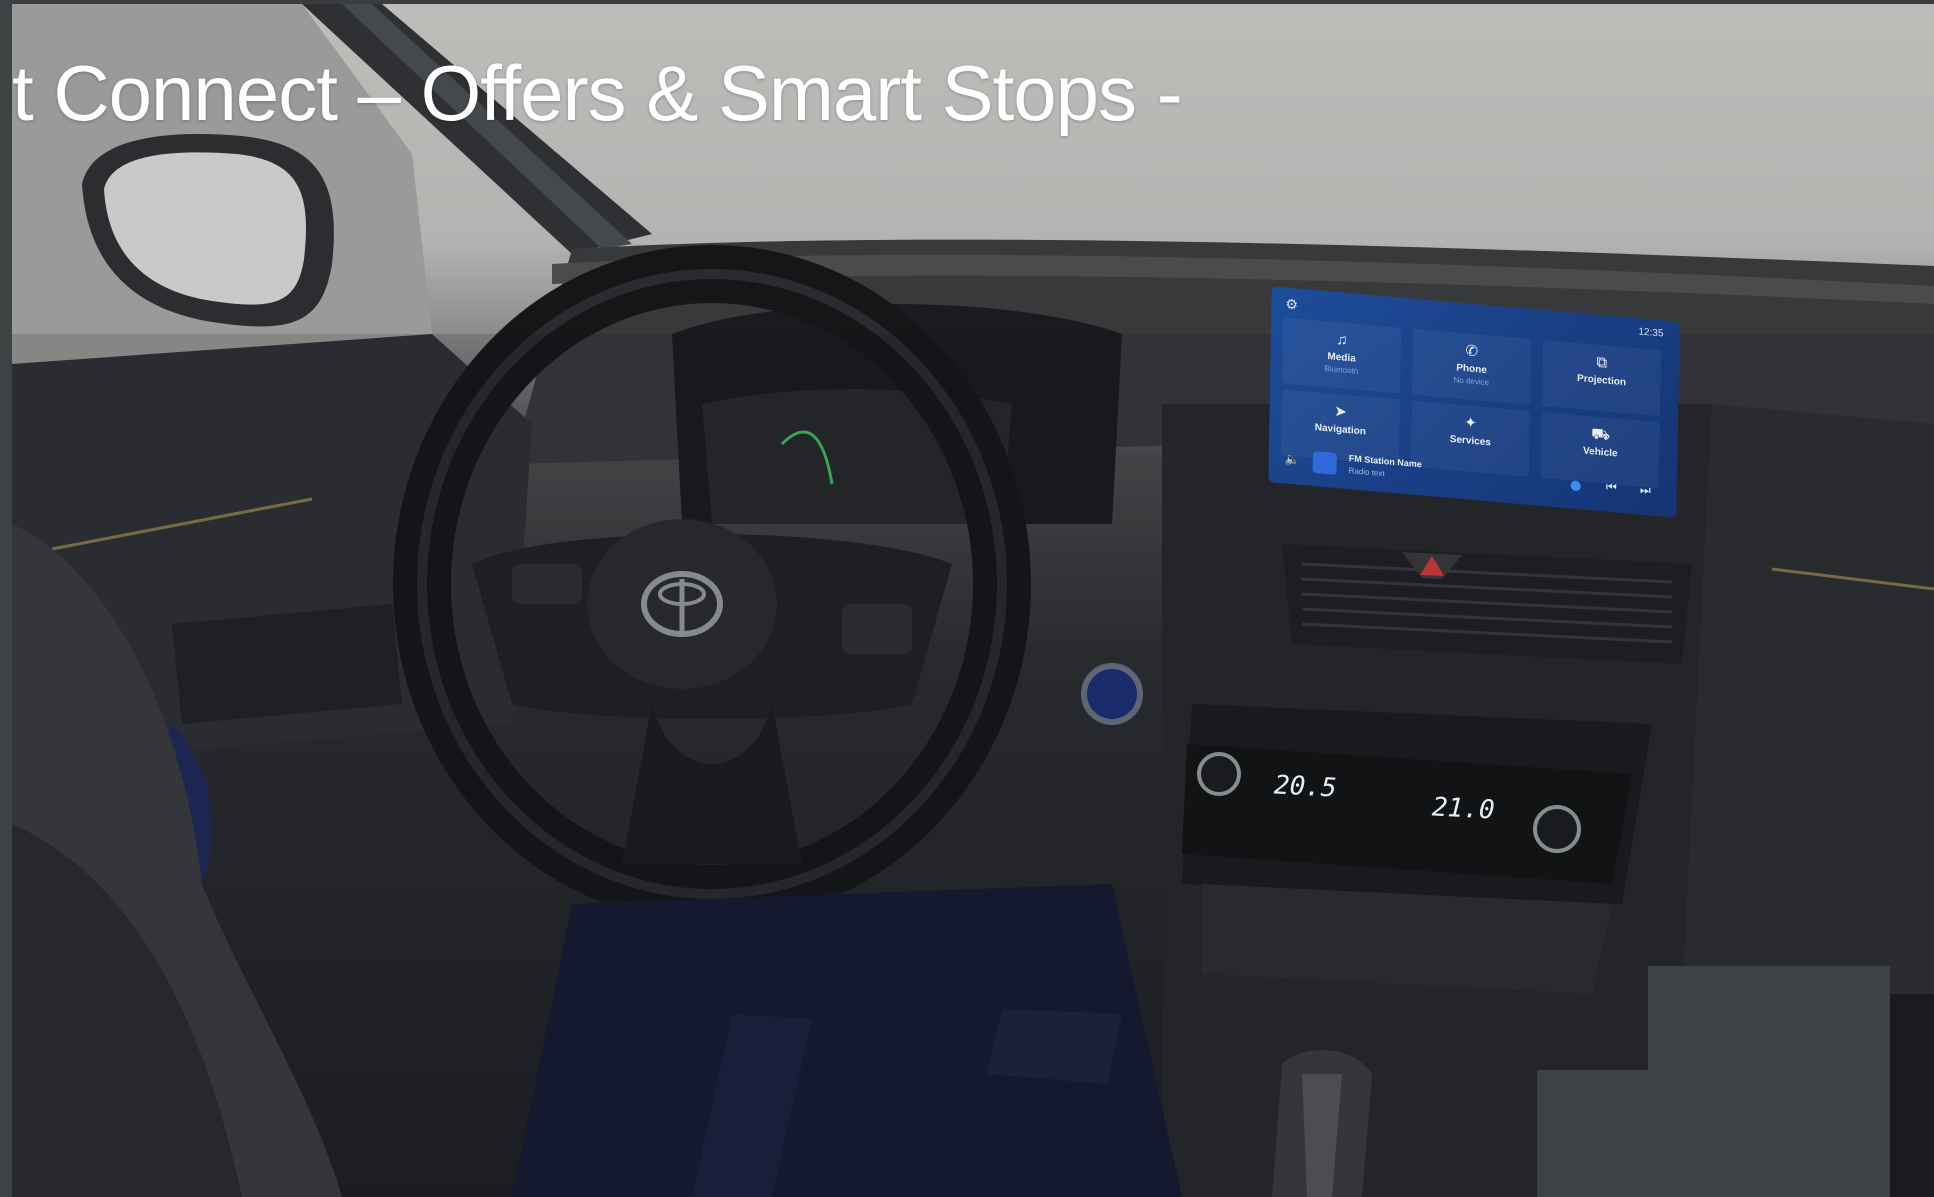 This screenshot has width=1934, height=1197. Describe the element at coordinates (1602, 378) in the screenshot. I see `tile-projection: ⧉ Projection` at that location.